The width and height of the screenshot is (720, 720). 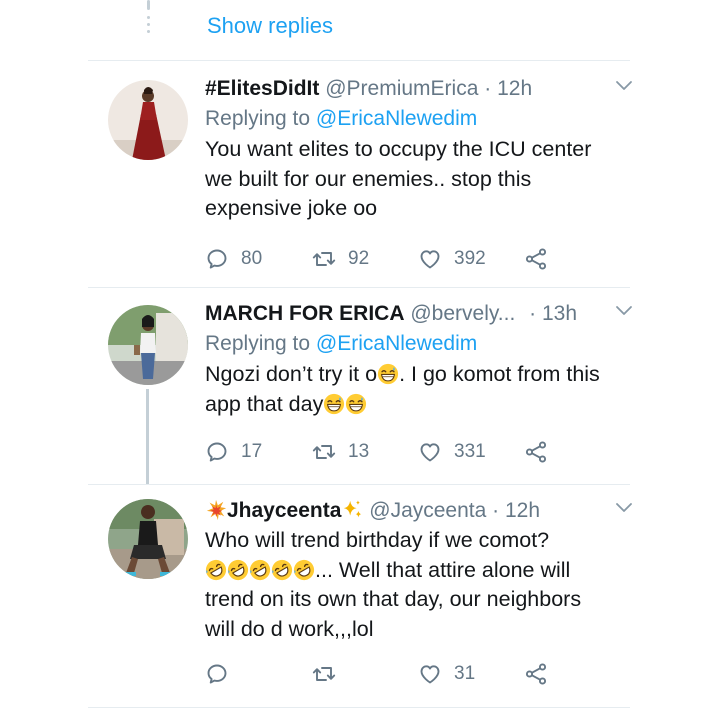 I want to click on thread-ellipsis-line, so click(x=149, y=20).